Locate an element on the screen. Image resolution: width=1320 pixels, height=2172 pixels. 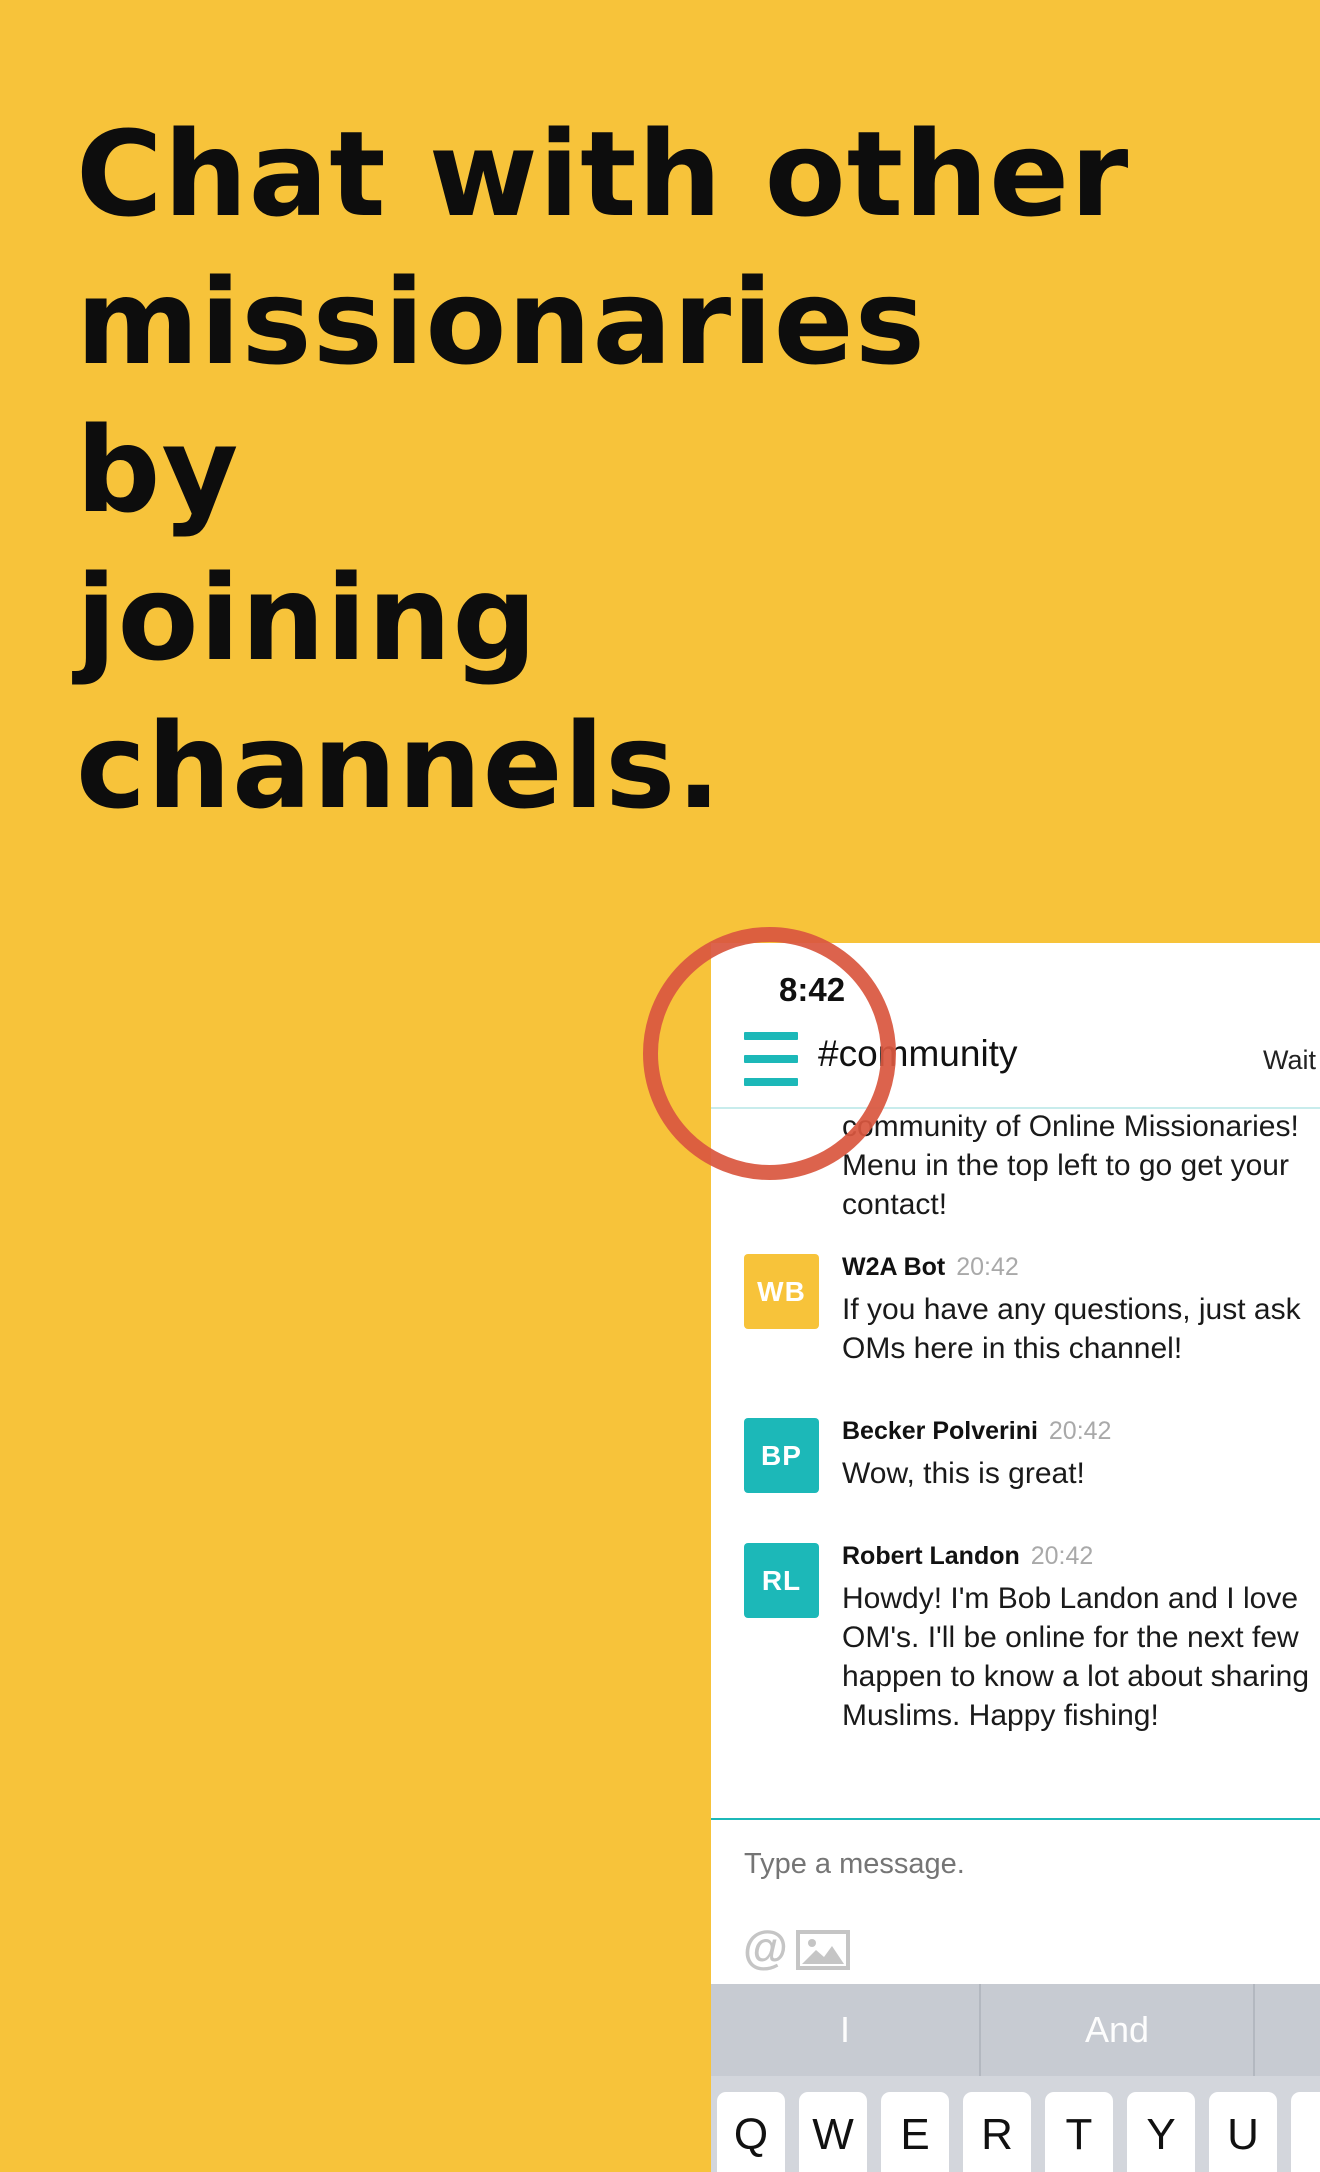
key-t: T is located at coordinates (1079, 2132).